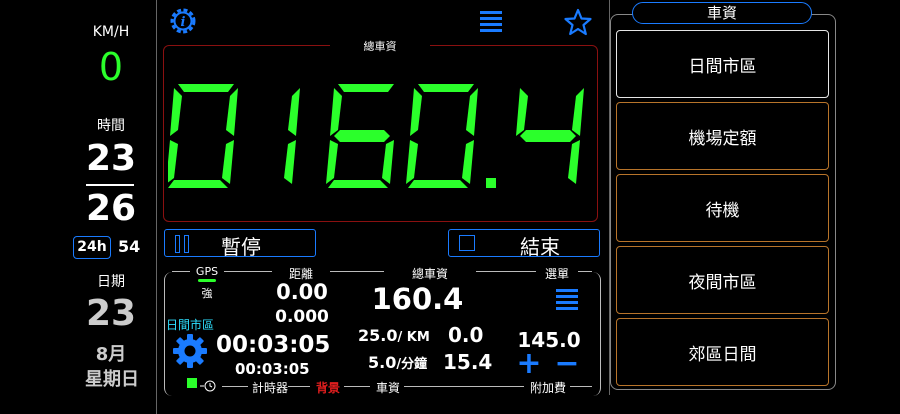  I want to click on fare-label: 總車資, so click(429, 274).